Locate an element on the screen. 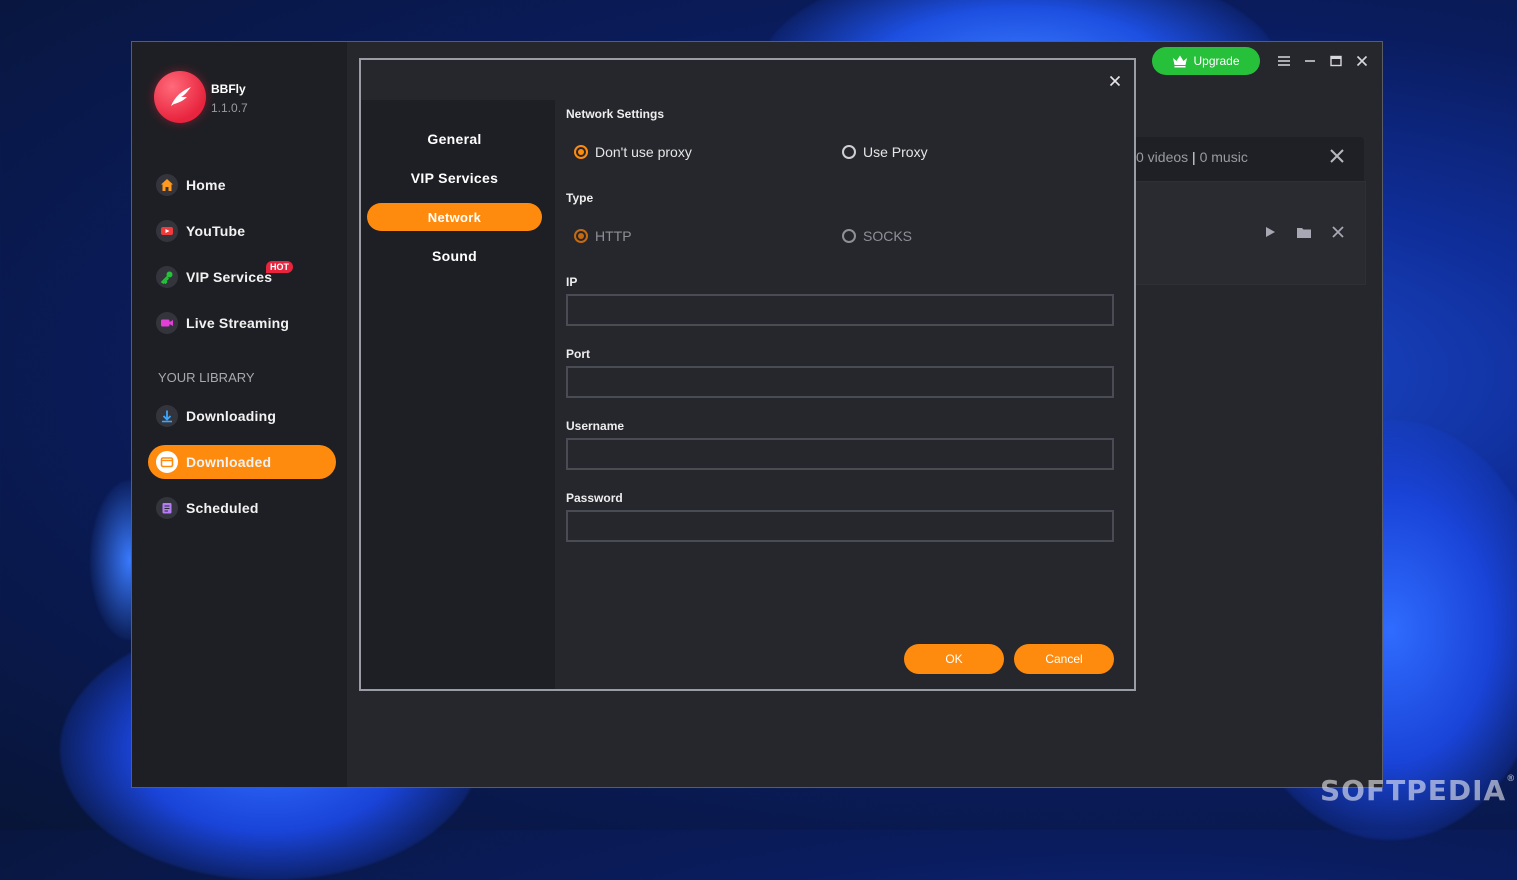  home-icon is located at coordinates (167, 185).